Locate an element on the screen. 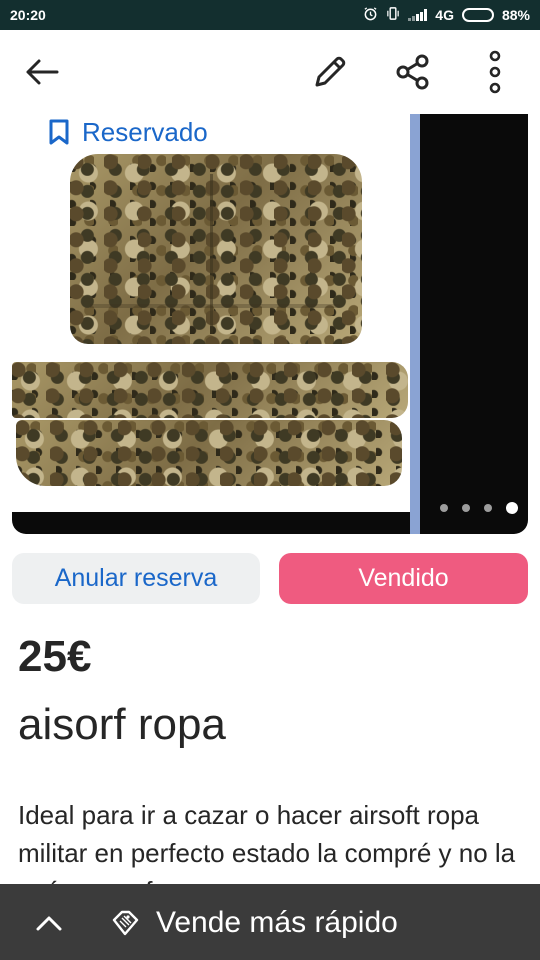  promote-bar: Vende más rápido is located at coordinates (270, 922).